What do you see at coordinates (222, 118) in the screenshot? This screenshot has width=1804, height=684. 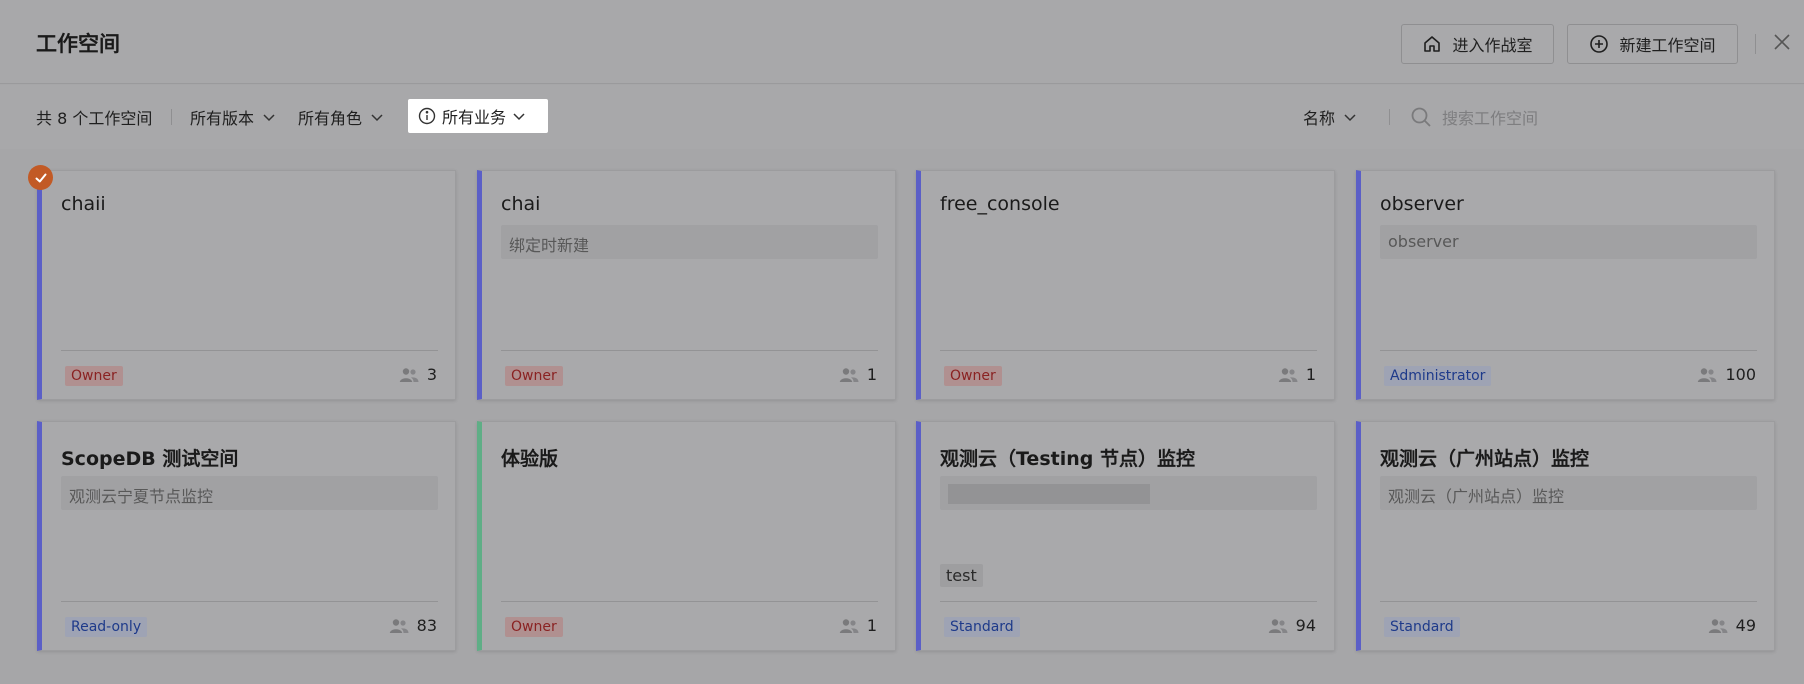 I see `version-filter-label: 所有版本` at bounding box center [222, 118].